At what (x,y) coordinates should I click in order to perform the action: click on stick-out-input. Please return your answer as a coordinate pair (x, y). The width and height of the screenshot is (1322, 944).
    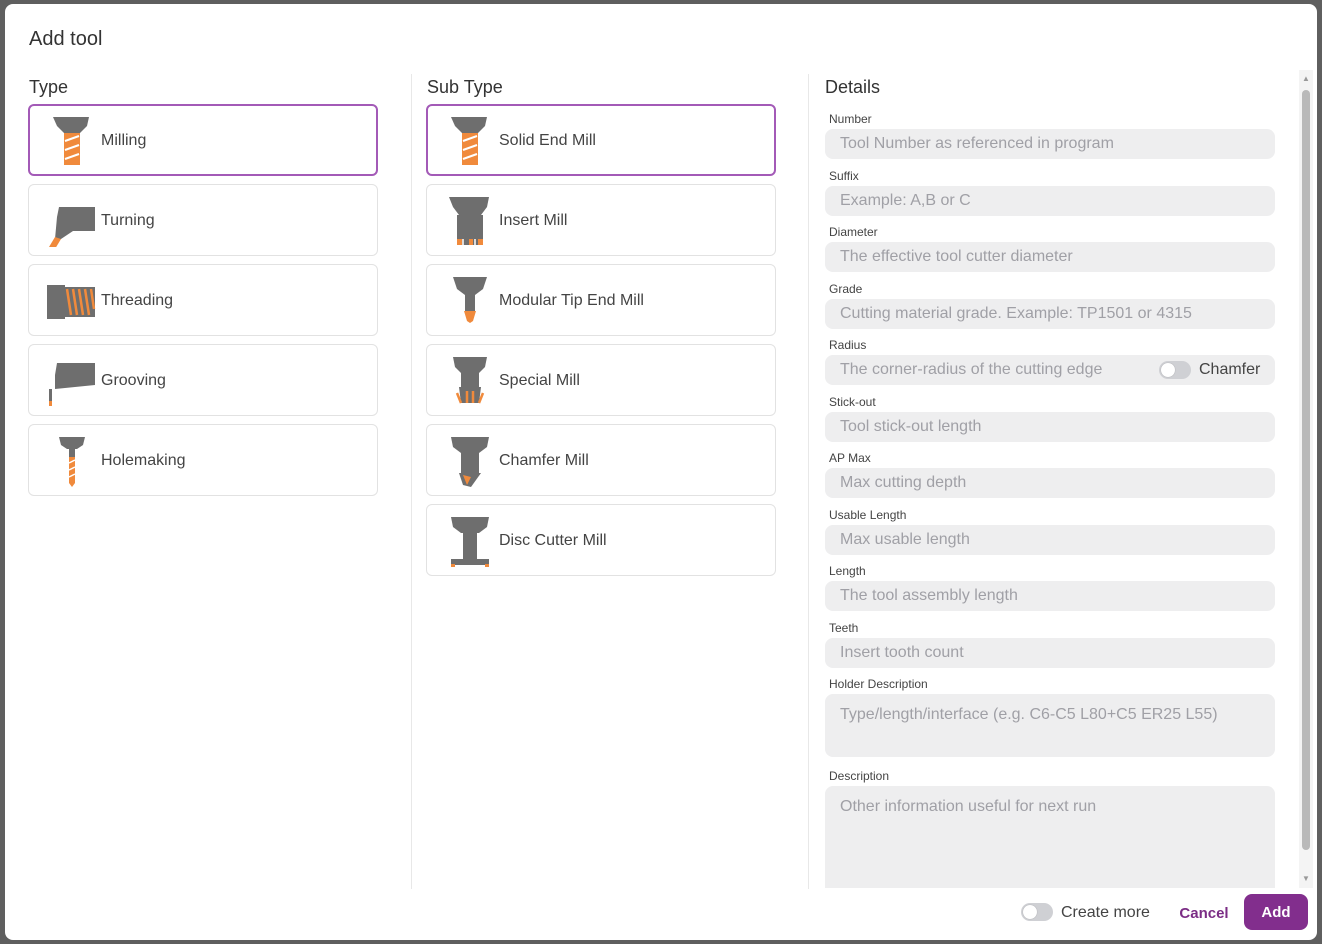
    Looking at the image, I should click on (1050, 427).